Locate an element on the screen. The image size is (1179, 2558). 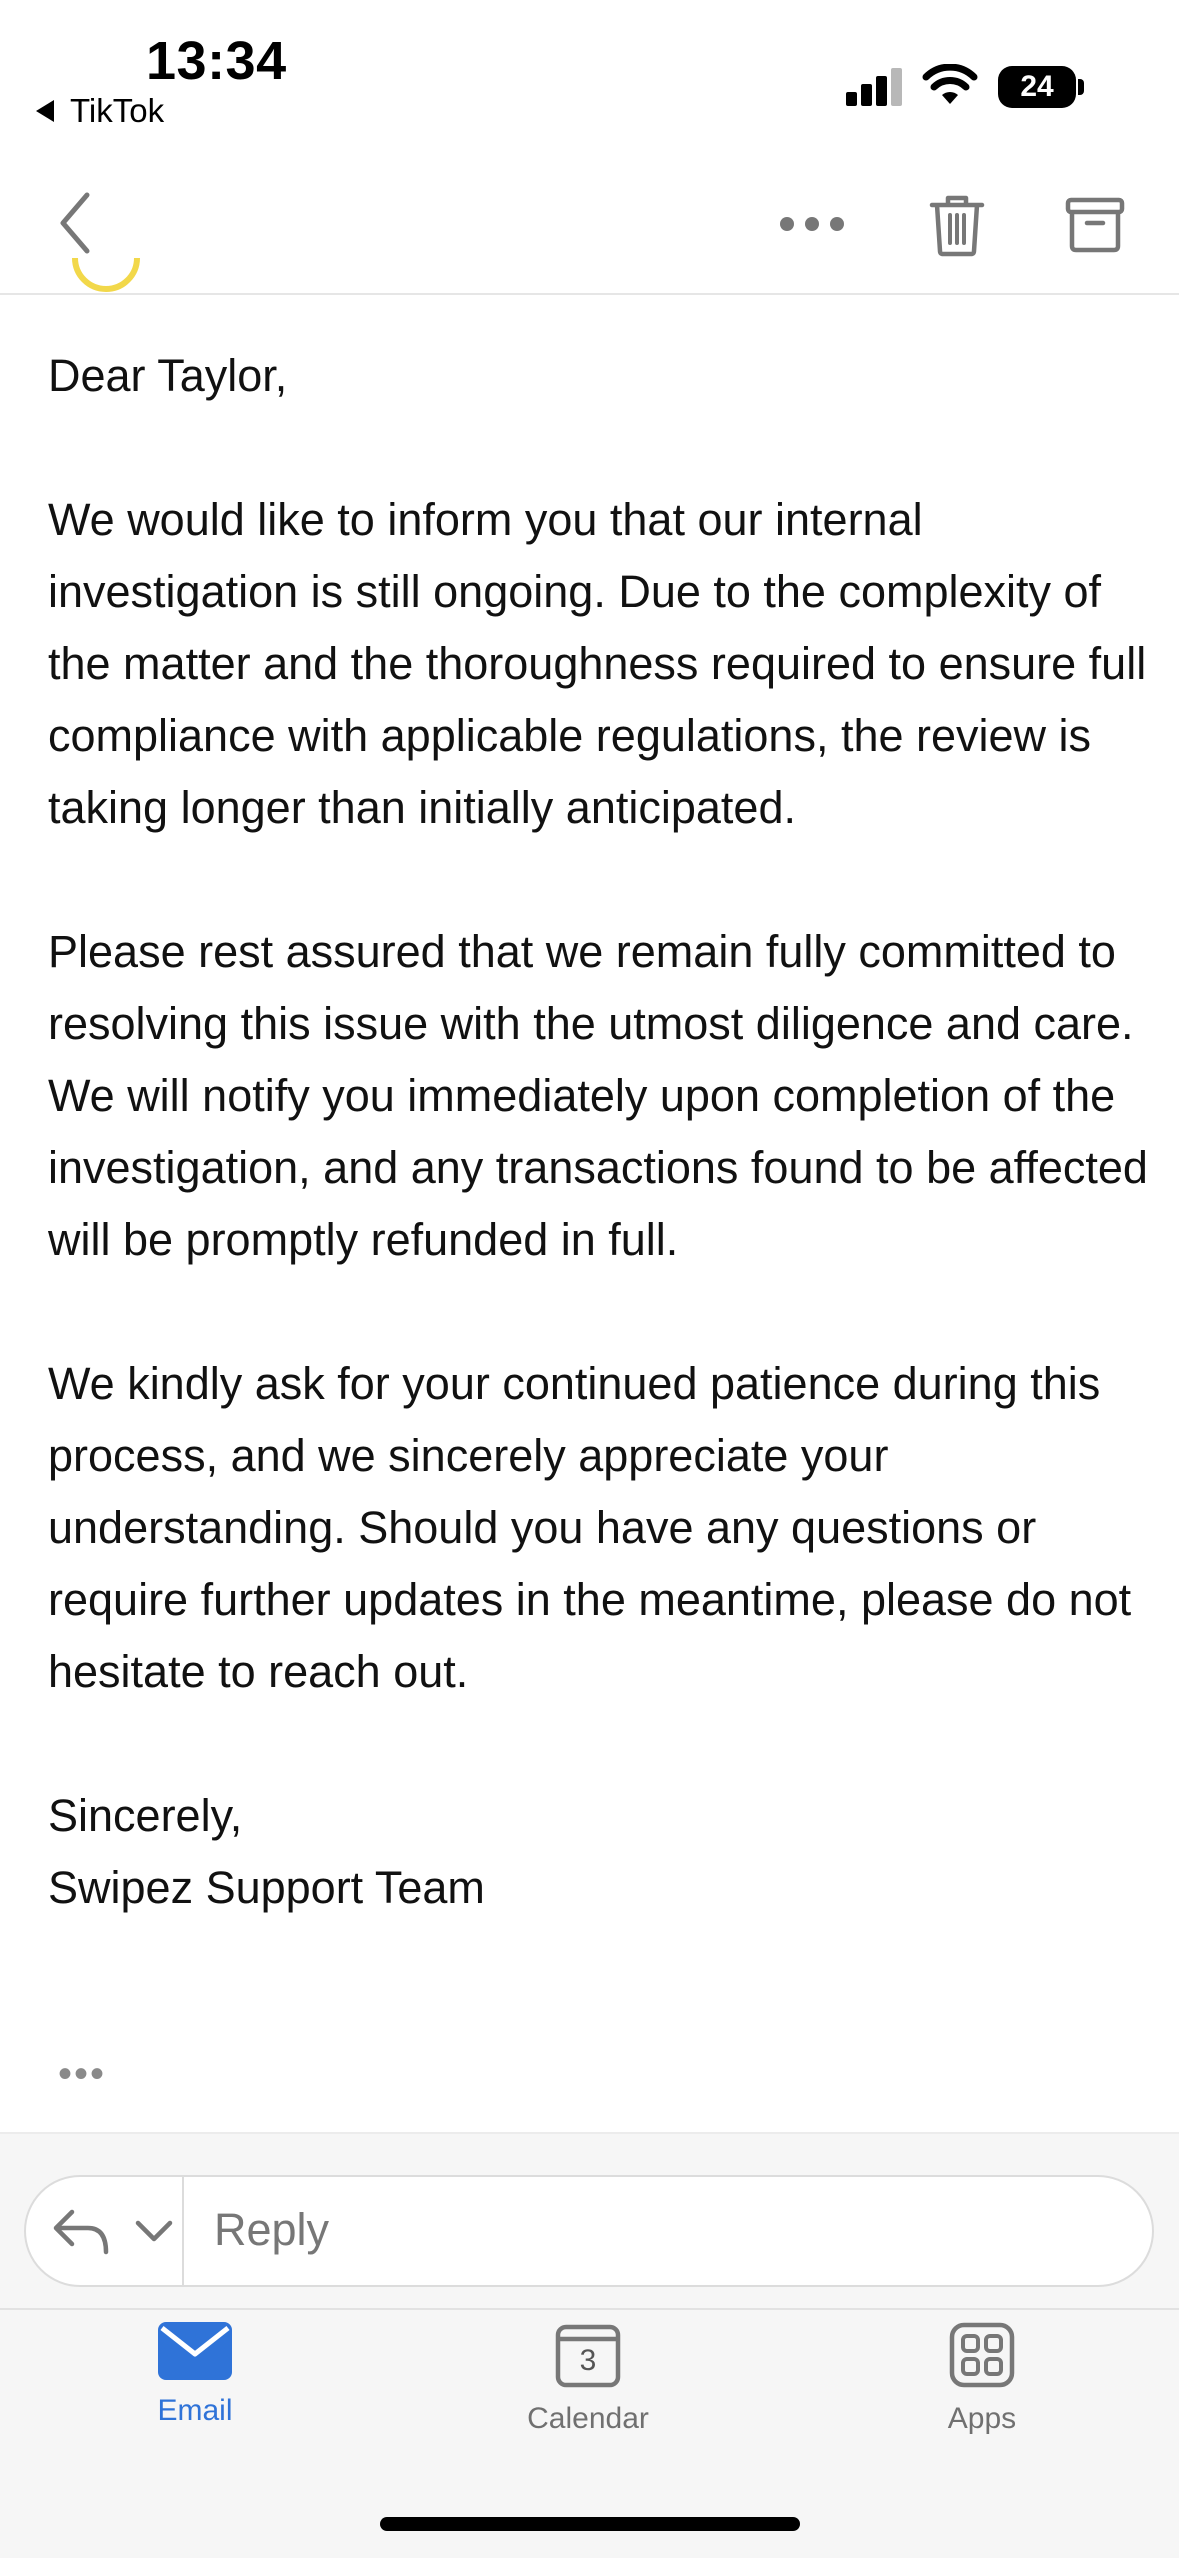
delete-button is located at coordinates (957, 225).